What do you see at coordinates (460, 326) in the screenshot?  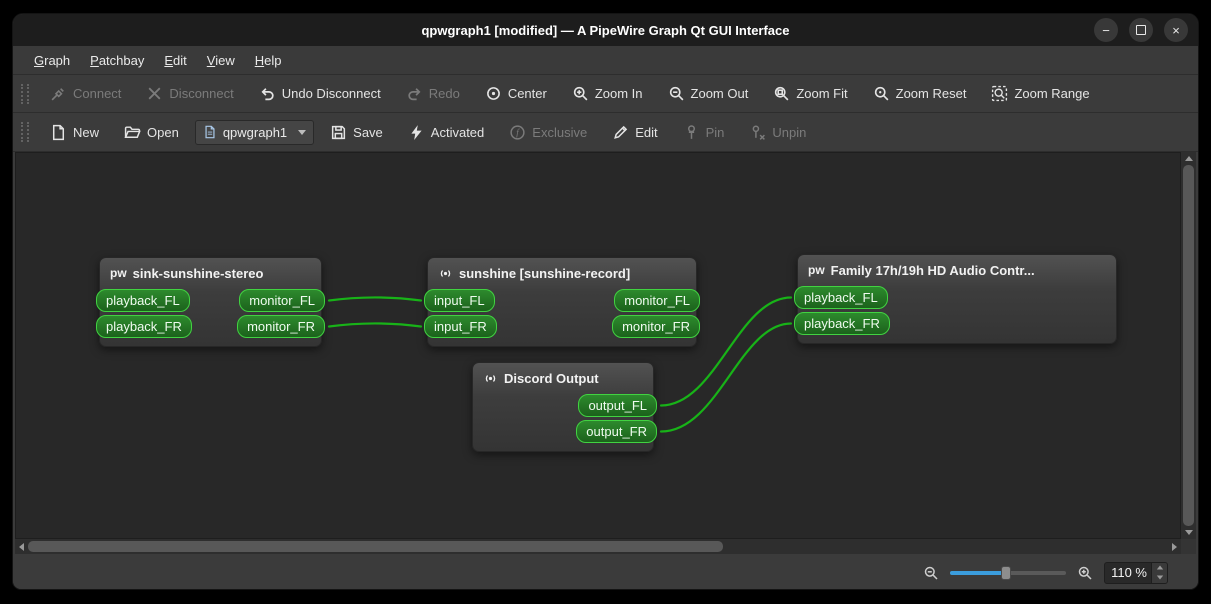 I see `port-sunshine-input-fr: input_FR` at bounding box center [460, 326].